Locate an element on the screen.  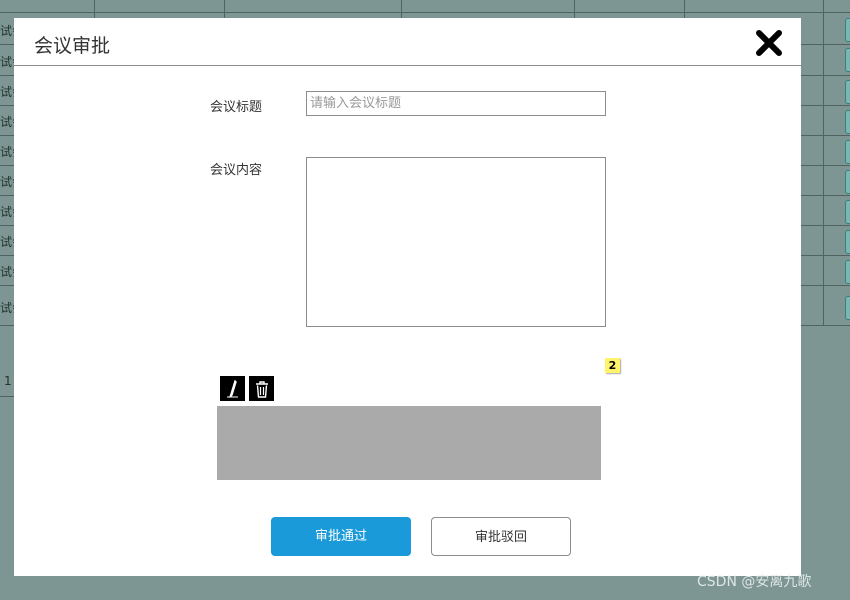
dialog-title: 会议审批 is located at coordinates (72, 46).